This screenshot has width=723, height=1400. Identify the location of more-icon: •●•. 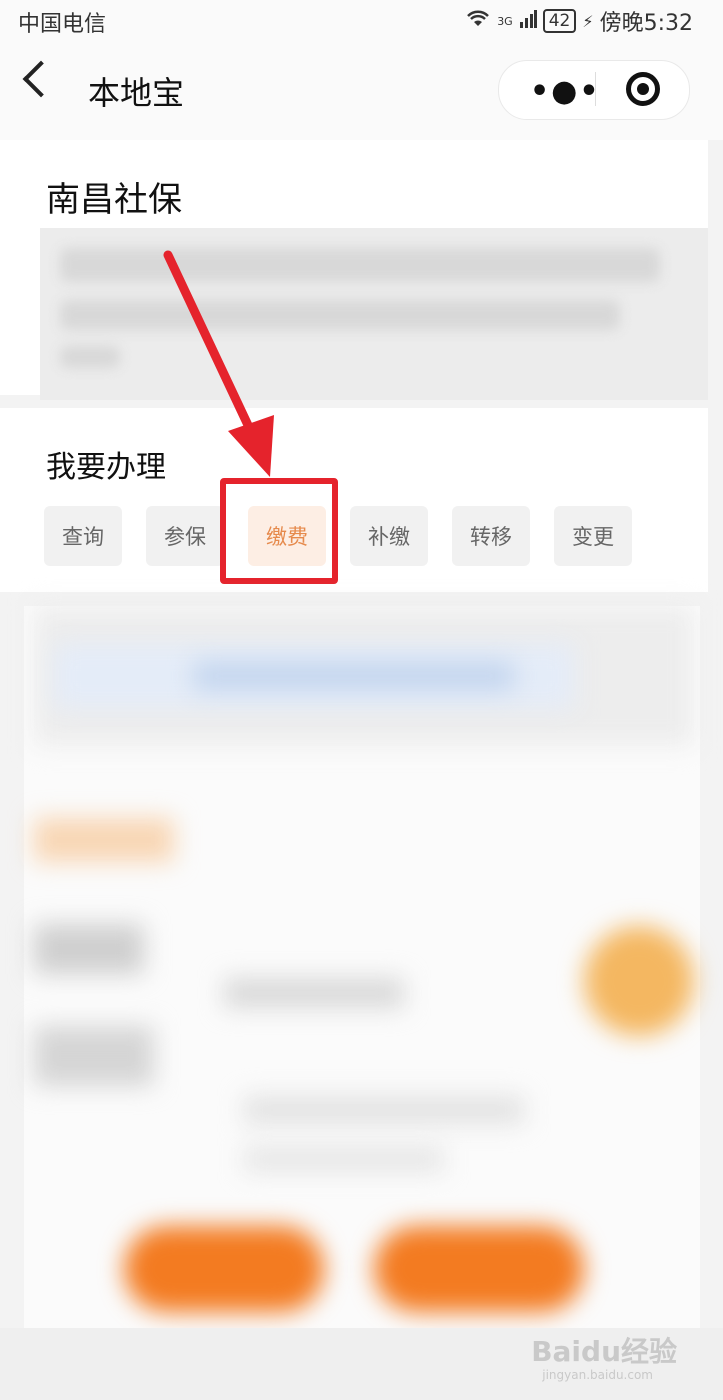
(565, 91).